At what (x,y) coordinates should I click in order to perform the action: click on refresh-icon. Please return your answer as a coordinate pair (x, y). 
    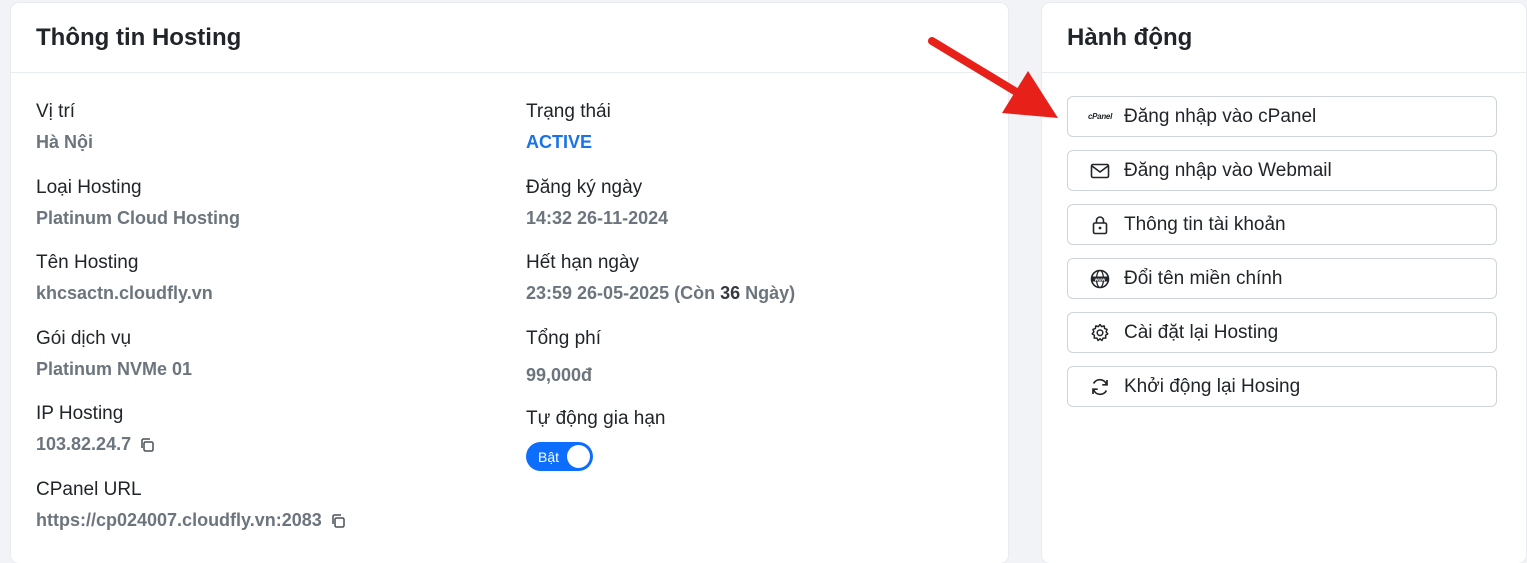
    Looking at the image, I should click on (1100, 387).